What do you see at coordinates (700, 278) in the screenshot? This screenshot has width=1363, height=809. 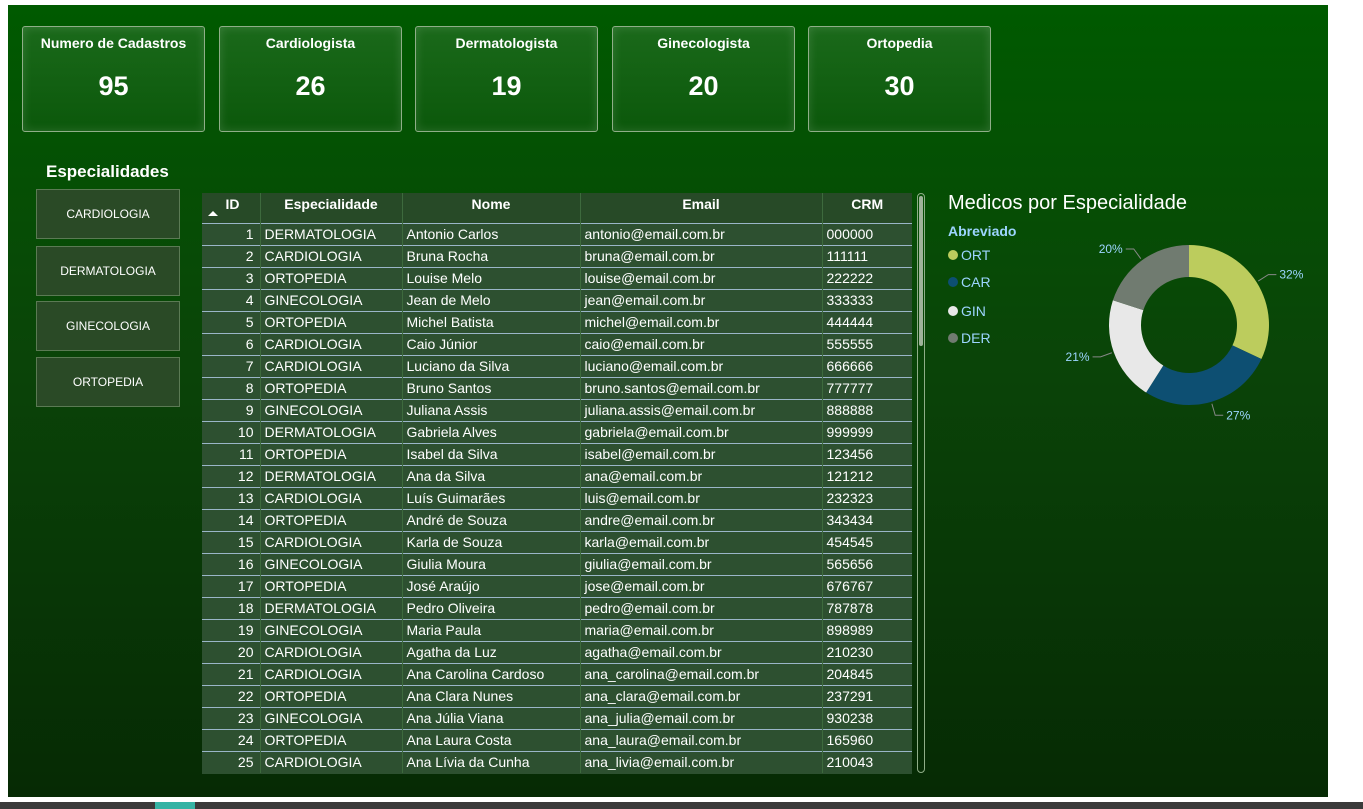 I see `cell-email: louise@email.com.br` at bounding box center [700, 278].